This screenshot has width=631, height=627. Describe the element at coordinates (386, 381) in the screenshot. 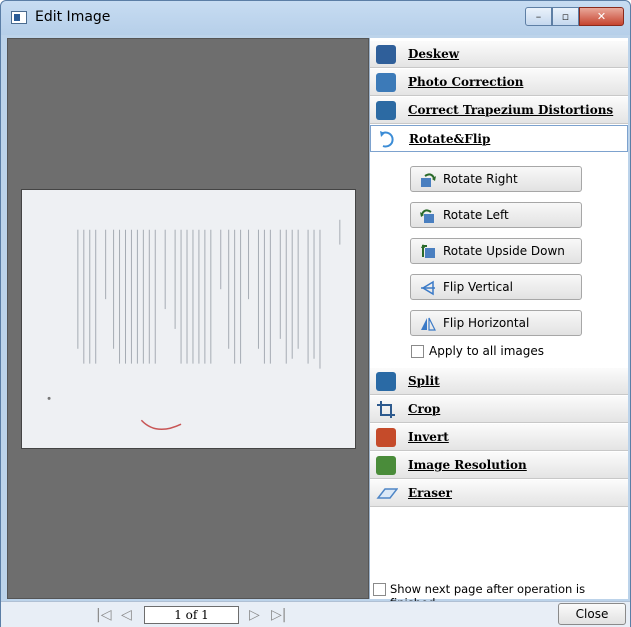

I see `split-icon` at that location.